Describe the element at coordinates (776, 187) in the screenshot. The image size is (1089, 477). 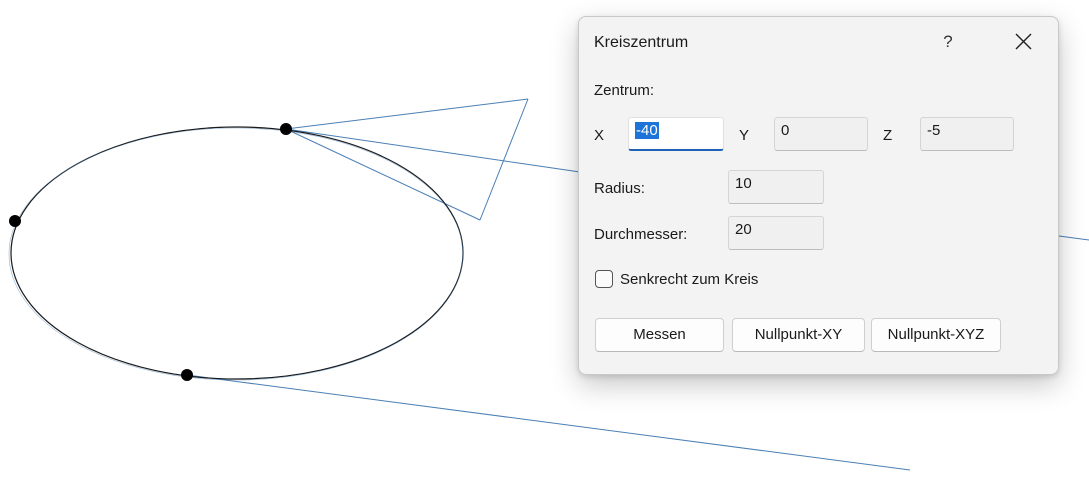
I see `radius-input: 10` at that location.